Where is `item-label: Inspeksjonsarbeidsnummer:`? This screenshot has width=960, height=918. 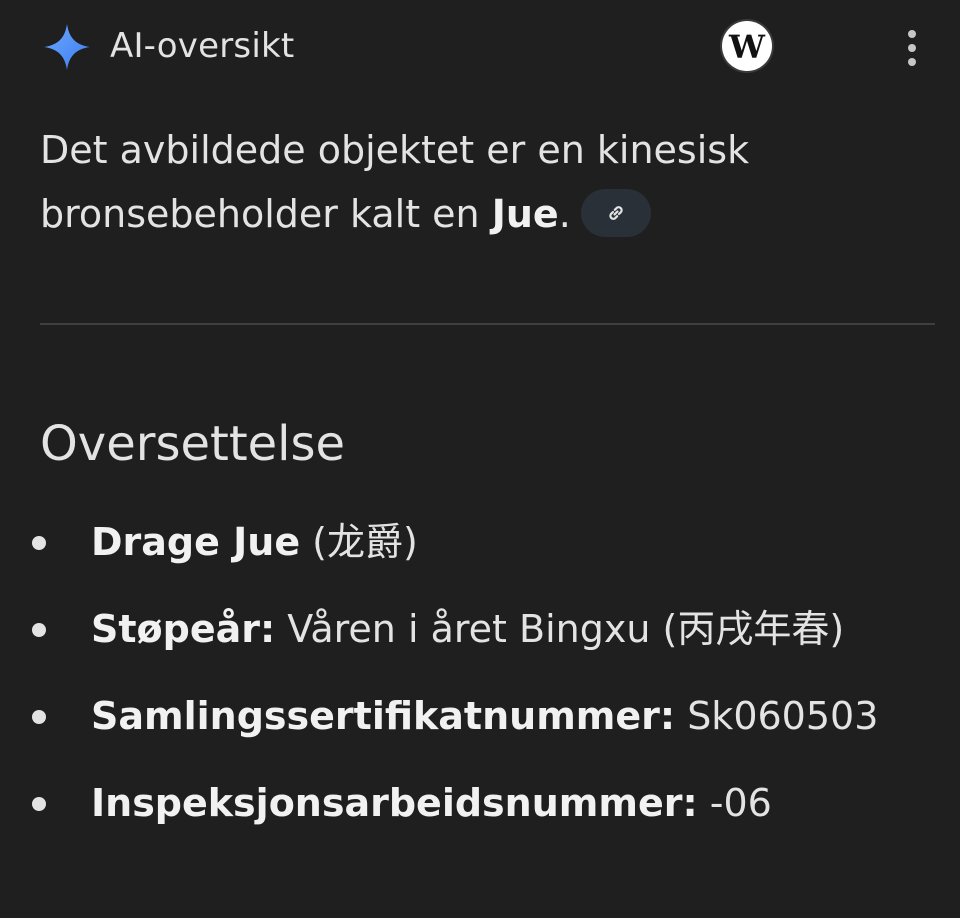
item-label: Inspeksjonsarbeidsnummer: is located at coordinates (394, 803).